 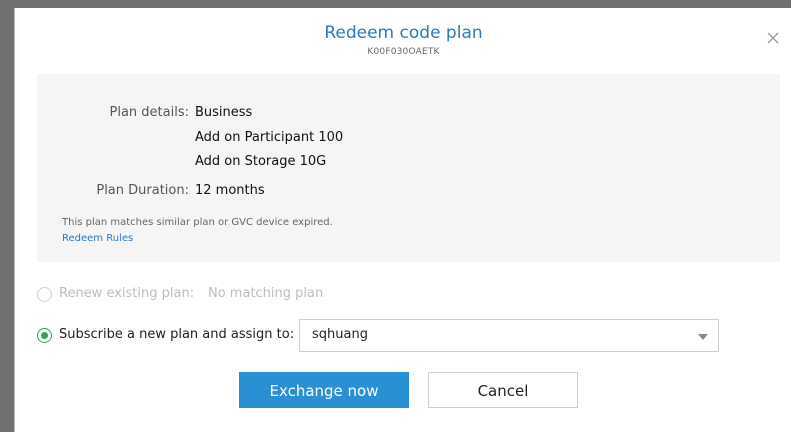 I want to click on plan-duration-value: 12 months, so click(x=230, y=190).